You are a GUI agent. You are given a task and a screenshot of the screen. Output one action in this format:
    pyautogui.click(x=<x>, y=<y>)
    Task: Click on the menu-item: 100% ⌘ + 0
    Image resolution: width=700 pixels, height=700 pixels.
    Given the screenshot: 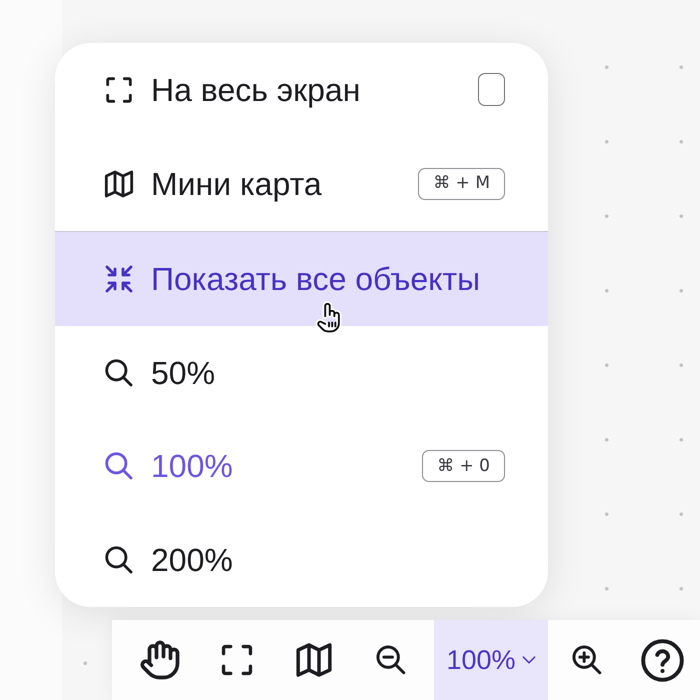 What is the action you would take?
    pyautogui.click(x=301, y=466)
    